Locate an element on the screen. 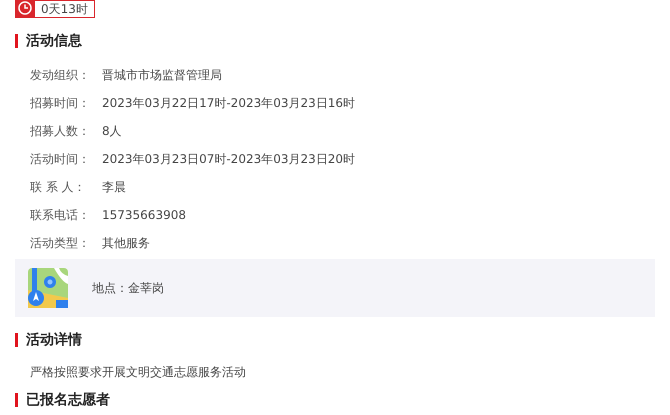 Image resolution: width=670 pixels, height=415 pixels. field-value: 15735663908 is located at coordinates (144, 215).